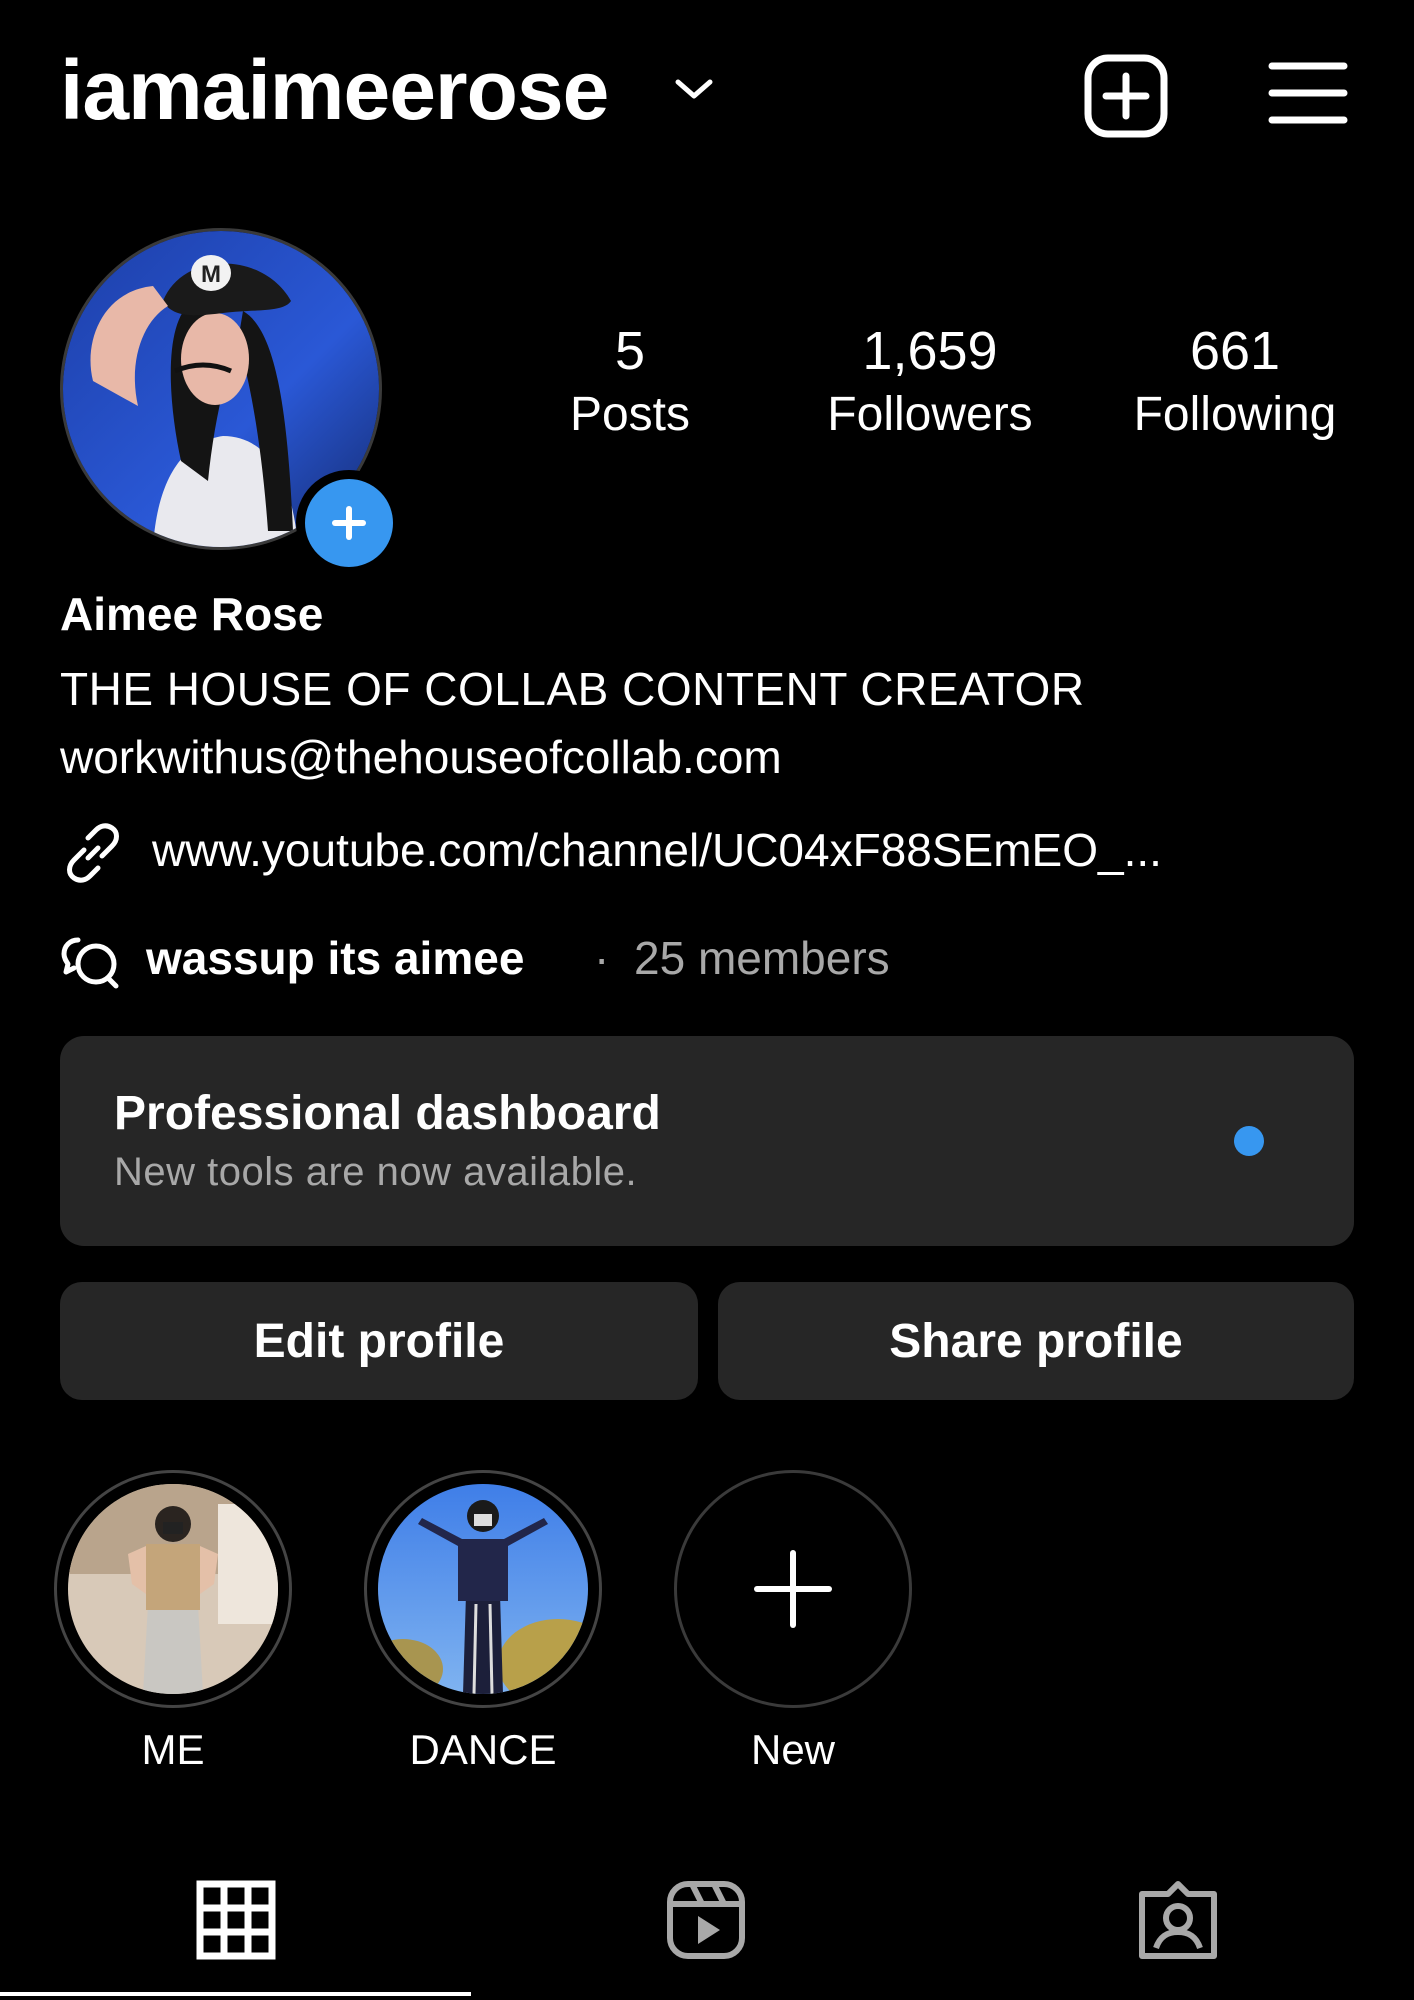 This screenshot has width=1414, height=2000. Describe the element at coordinates (630, 414) in the screenshot. I see `posts-label: Posts` at that location.